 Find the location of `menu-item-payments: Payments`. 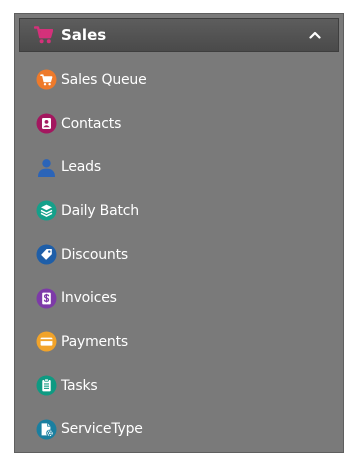

menu-item-payments: Payments is located at coordinates (179, 342).